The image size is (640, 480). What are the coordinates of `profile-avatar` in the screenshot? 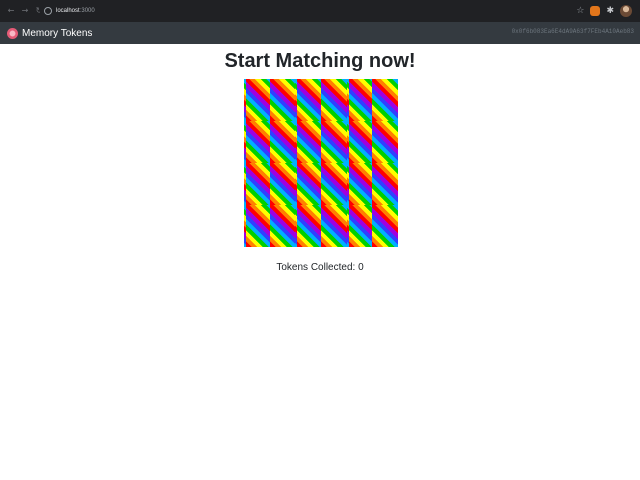 It's located at (626, 11).